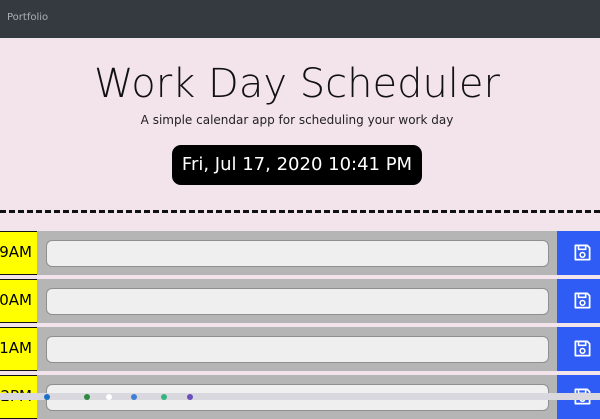 Image resolution: width=600 pixels, height=419 pixels. What do you see at coordinates (300, 19) in the screenshot?
I see `navbar: Portfolio` at bounding box center [300, 19].